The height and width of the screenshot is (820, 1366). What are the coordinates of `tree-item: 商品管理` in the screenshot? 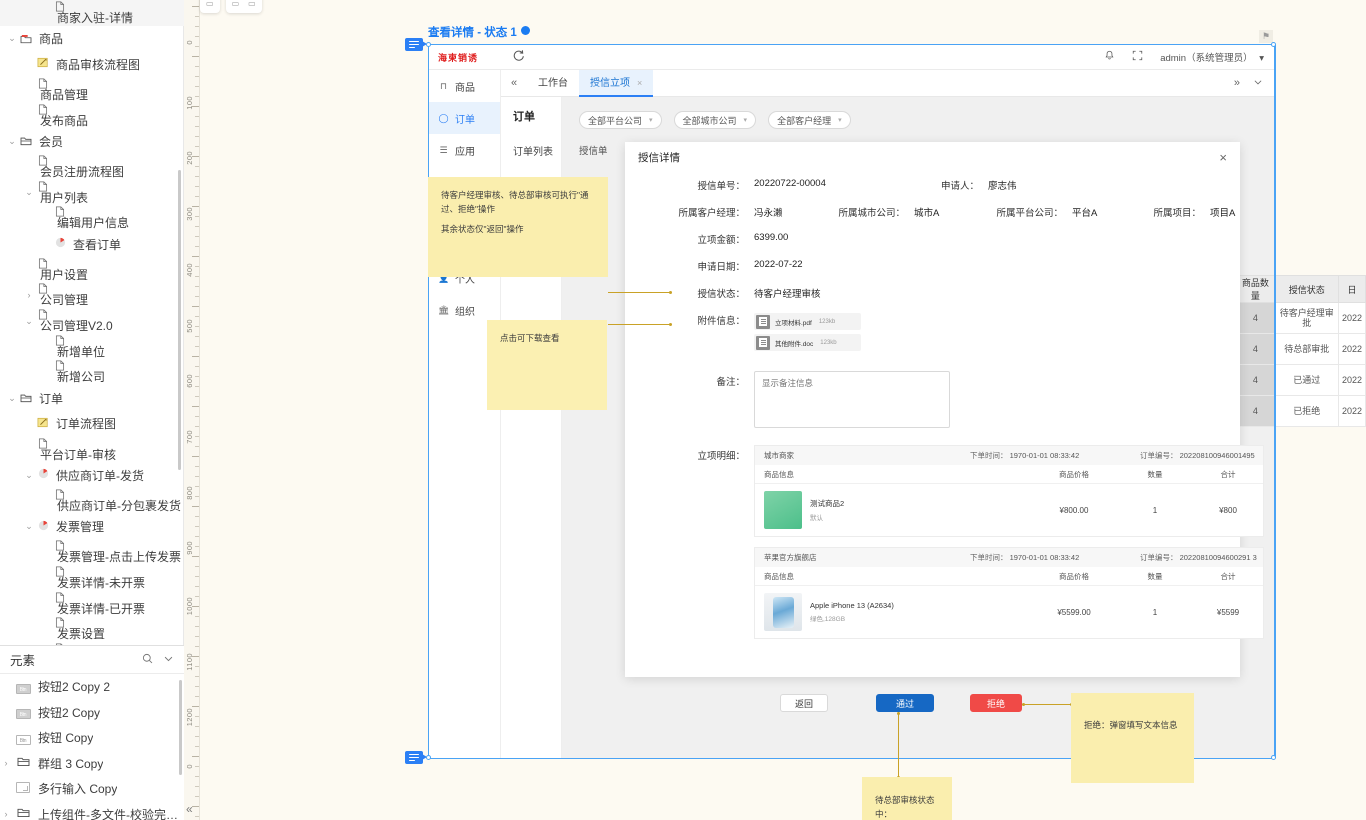 It's located at (92, 90).